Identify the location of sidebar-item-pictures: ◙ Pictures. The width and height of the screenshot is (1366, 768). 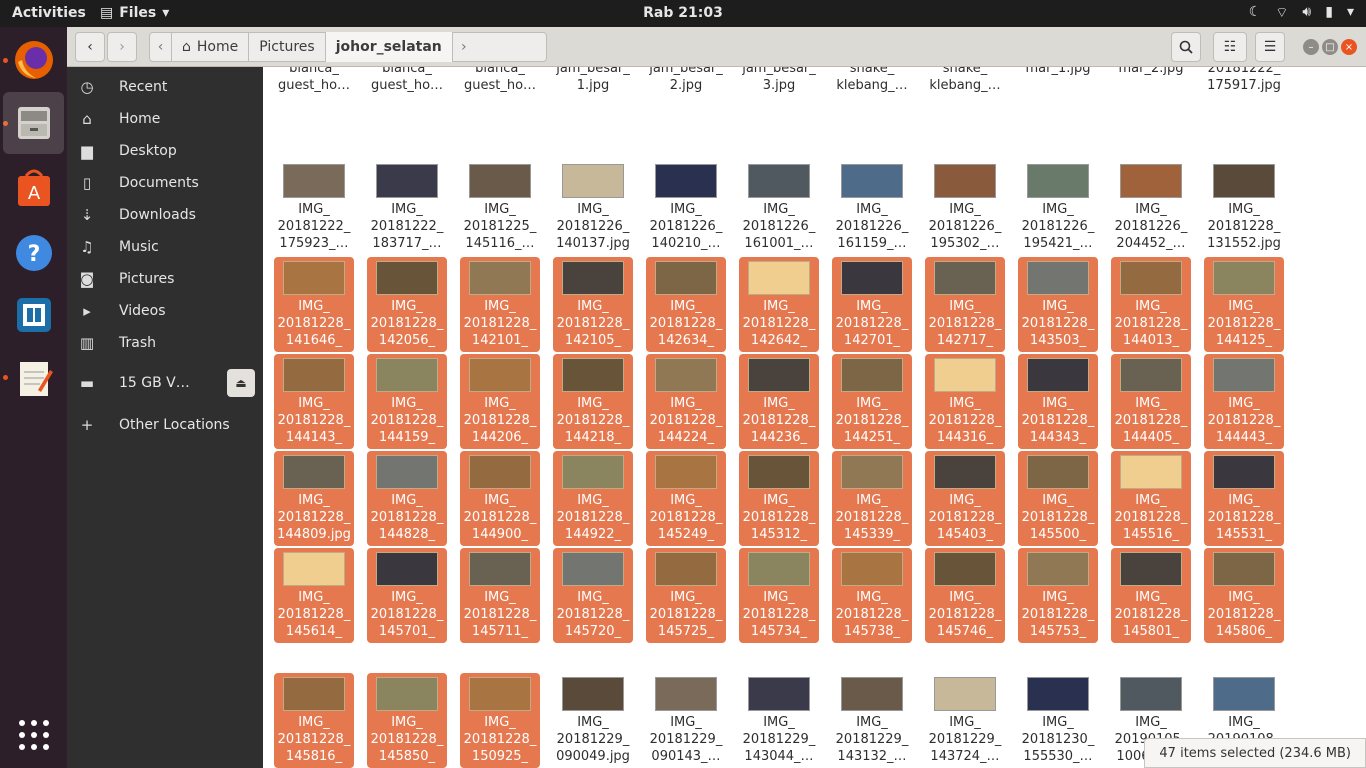
(165, 279).